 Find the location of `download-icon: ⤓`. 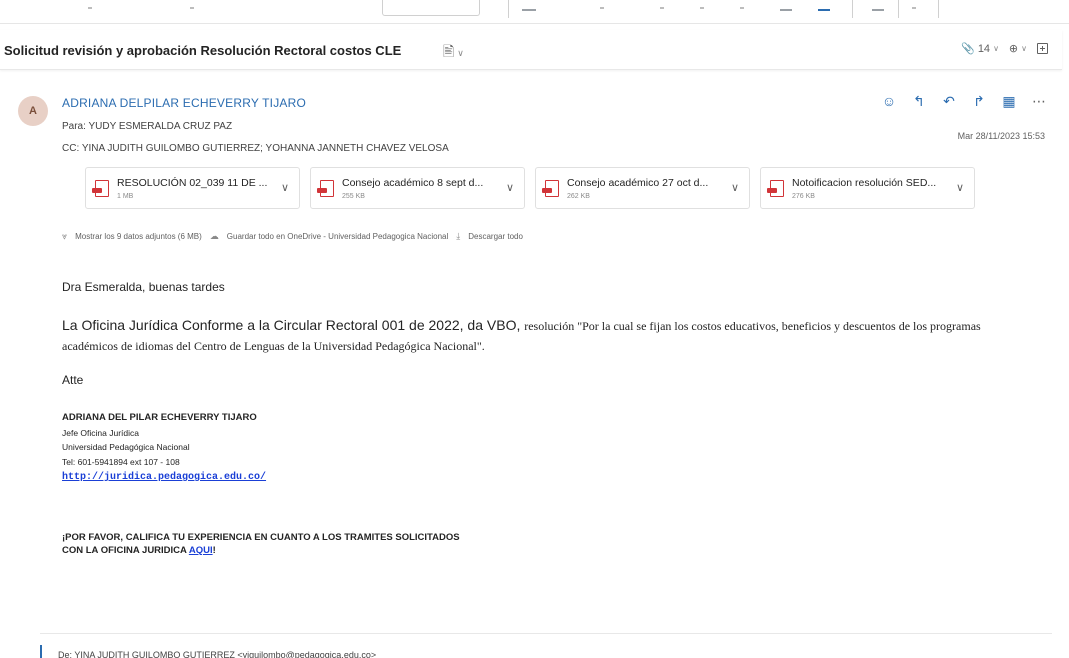

download-icon: ⤓ is located at coordinates (458, 236).